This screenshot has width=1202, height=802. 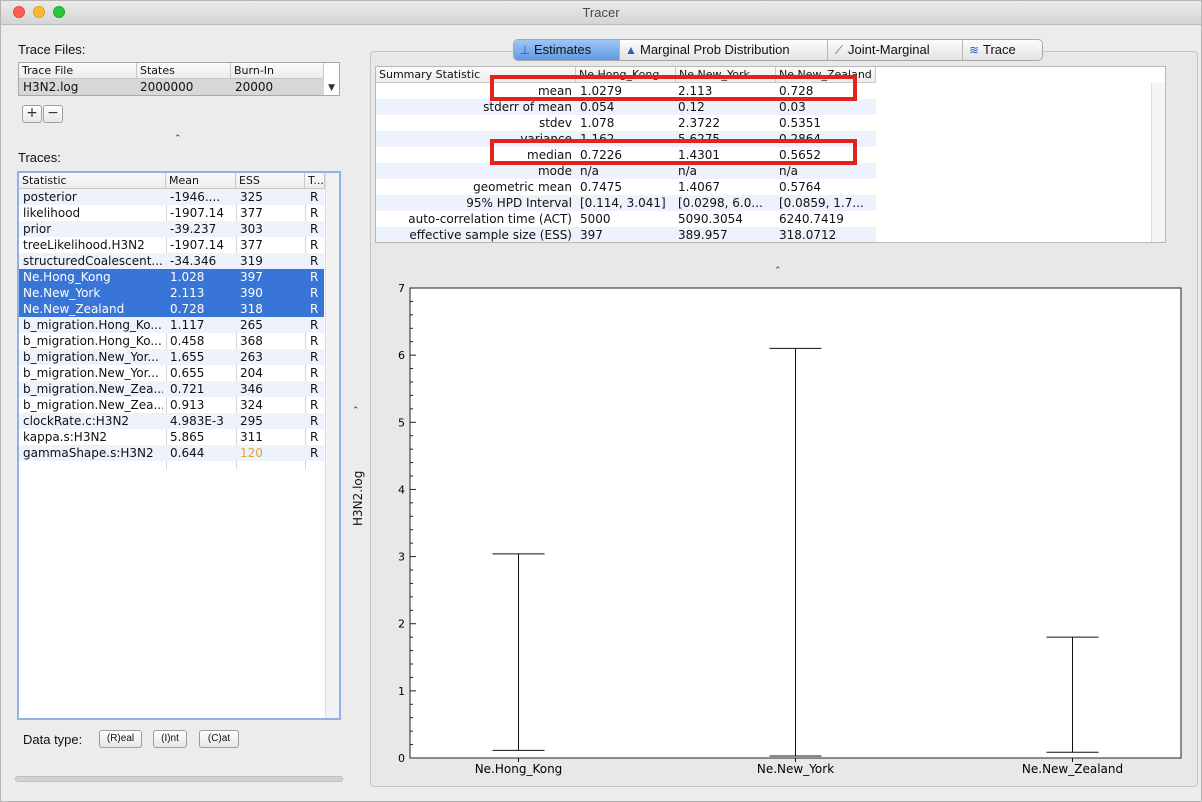 What do you see at coordinates (171, 453) in the screenshot?
I see `trace-row: gammaShape.s:H3N2 0.644 120 R` at bounding box center [171, 453].